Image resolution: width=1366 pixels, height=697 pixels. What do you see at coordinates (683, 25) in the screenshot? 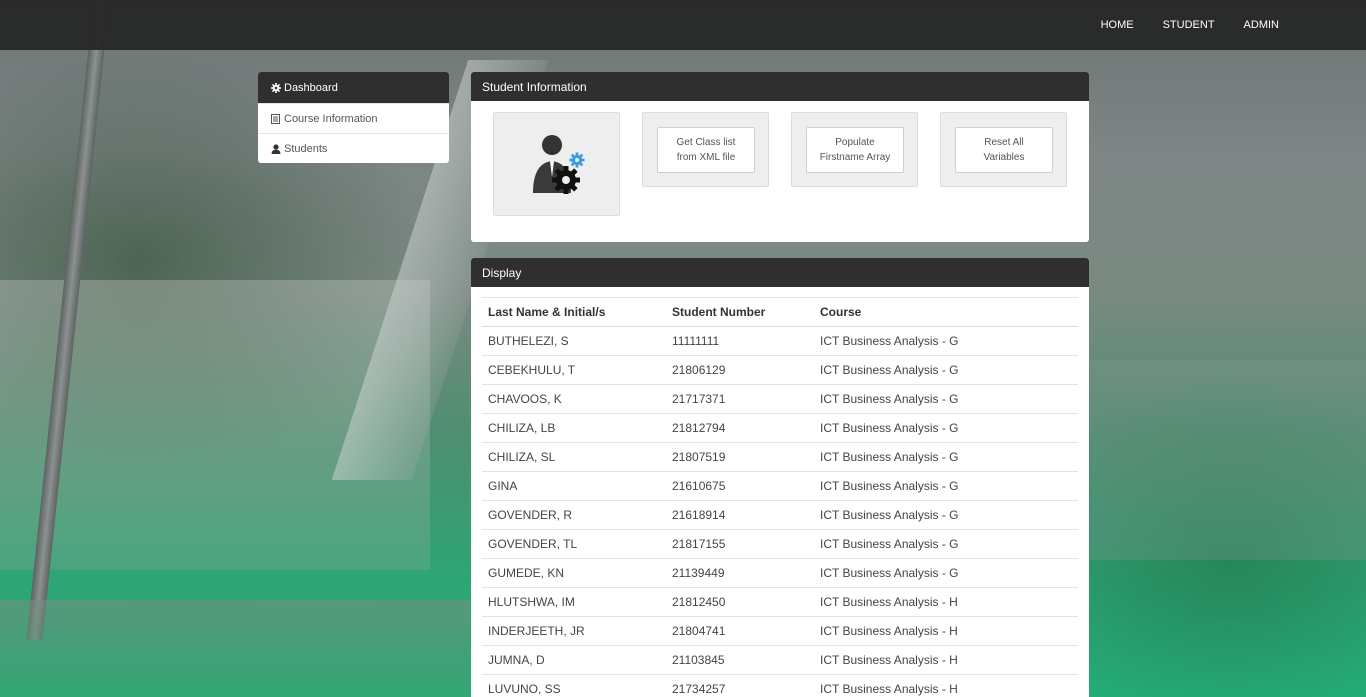
I see `top-navbar: HOME STUDENT ADMIN` at bounding box center [683, 25].